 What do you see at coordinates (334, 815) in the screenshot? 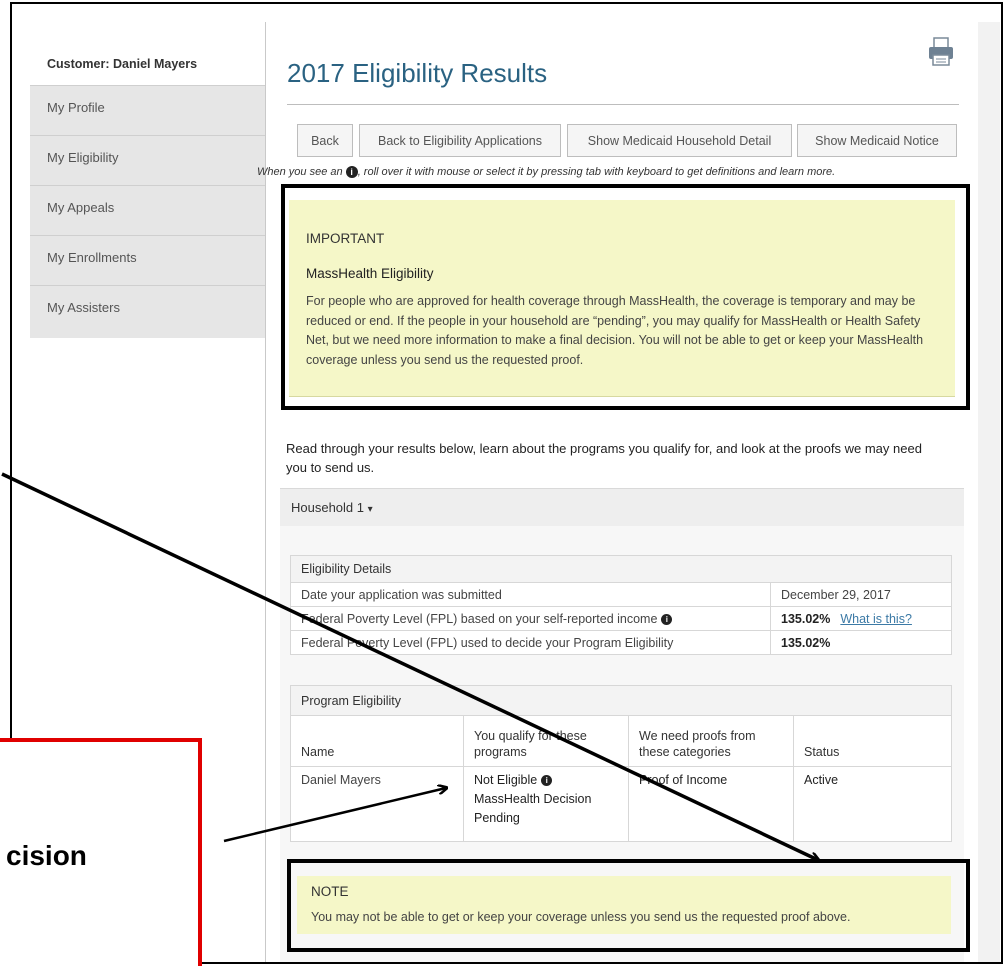
I see `arrow-to-not-eligible` at bounding box center [334, 815].